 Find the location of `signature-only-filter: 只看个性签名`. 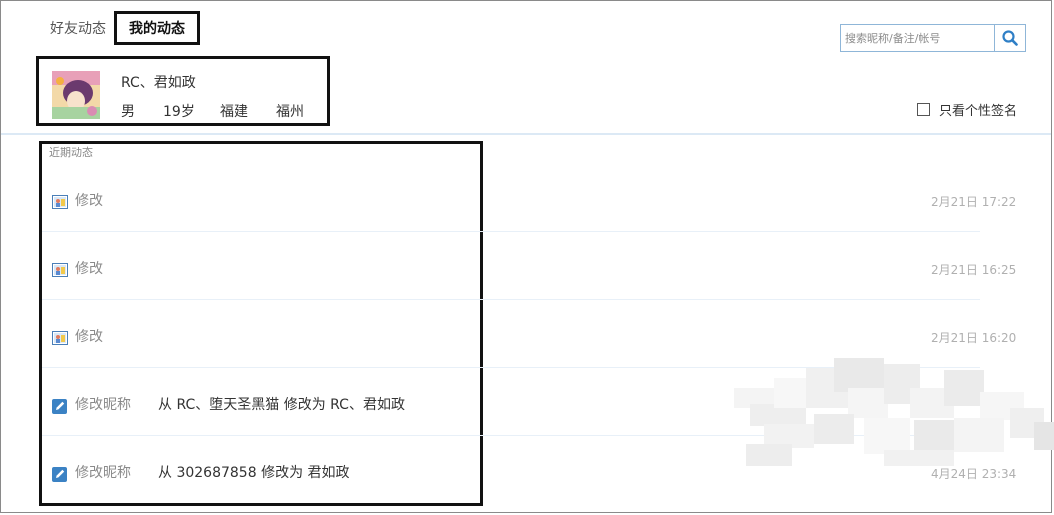

signature-only-filter: 只看个性签名 is located at coordinates (967, 109).